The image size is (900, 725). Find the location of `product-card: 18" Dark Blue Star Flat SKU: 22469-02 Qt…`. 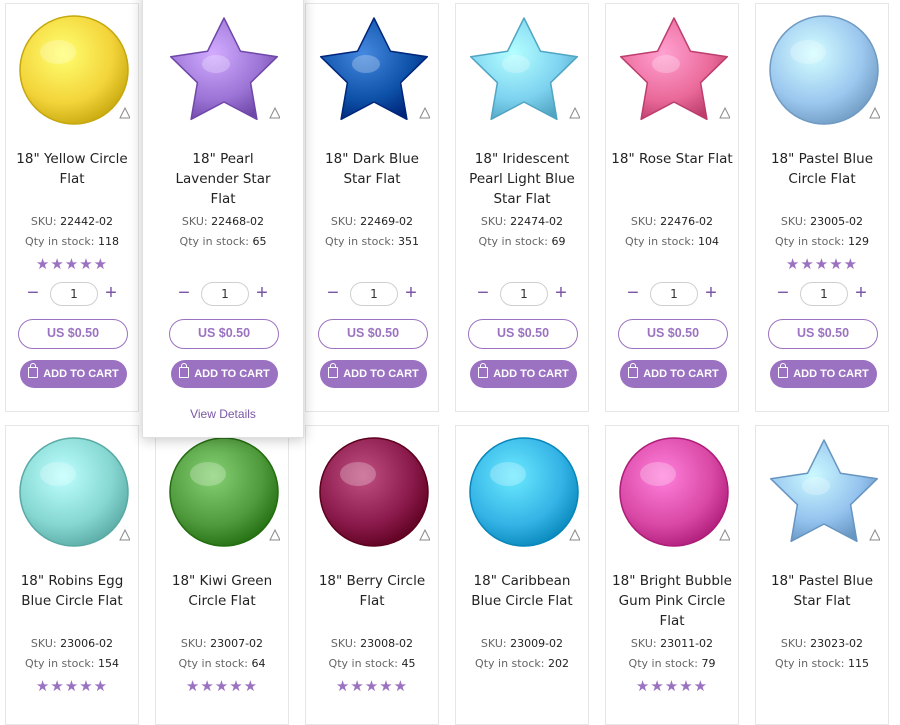

product-card: 18" Dark Blue Star Flat SKU: 22469-02 Qt… is located at coordinates (372, 207).